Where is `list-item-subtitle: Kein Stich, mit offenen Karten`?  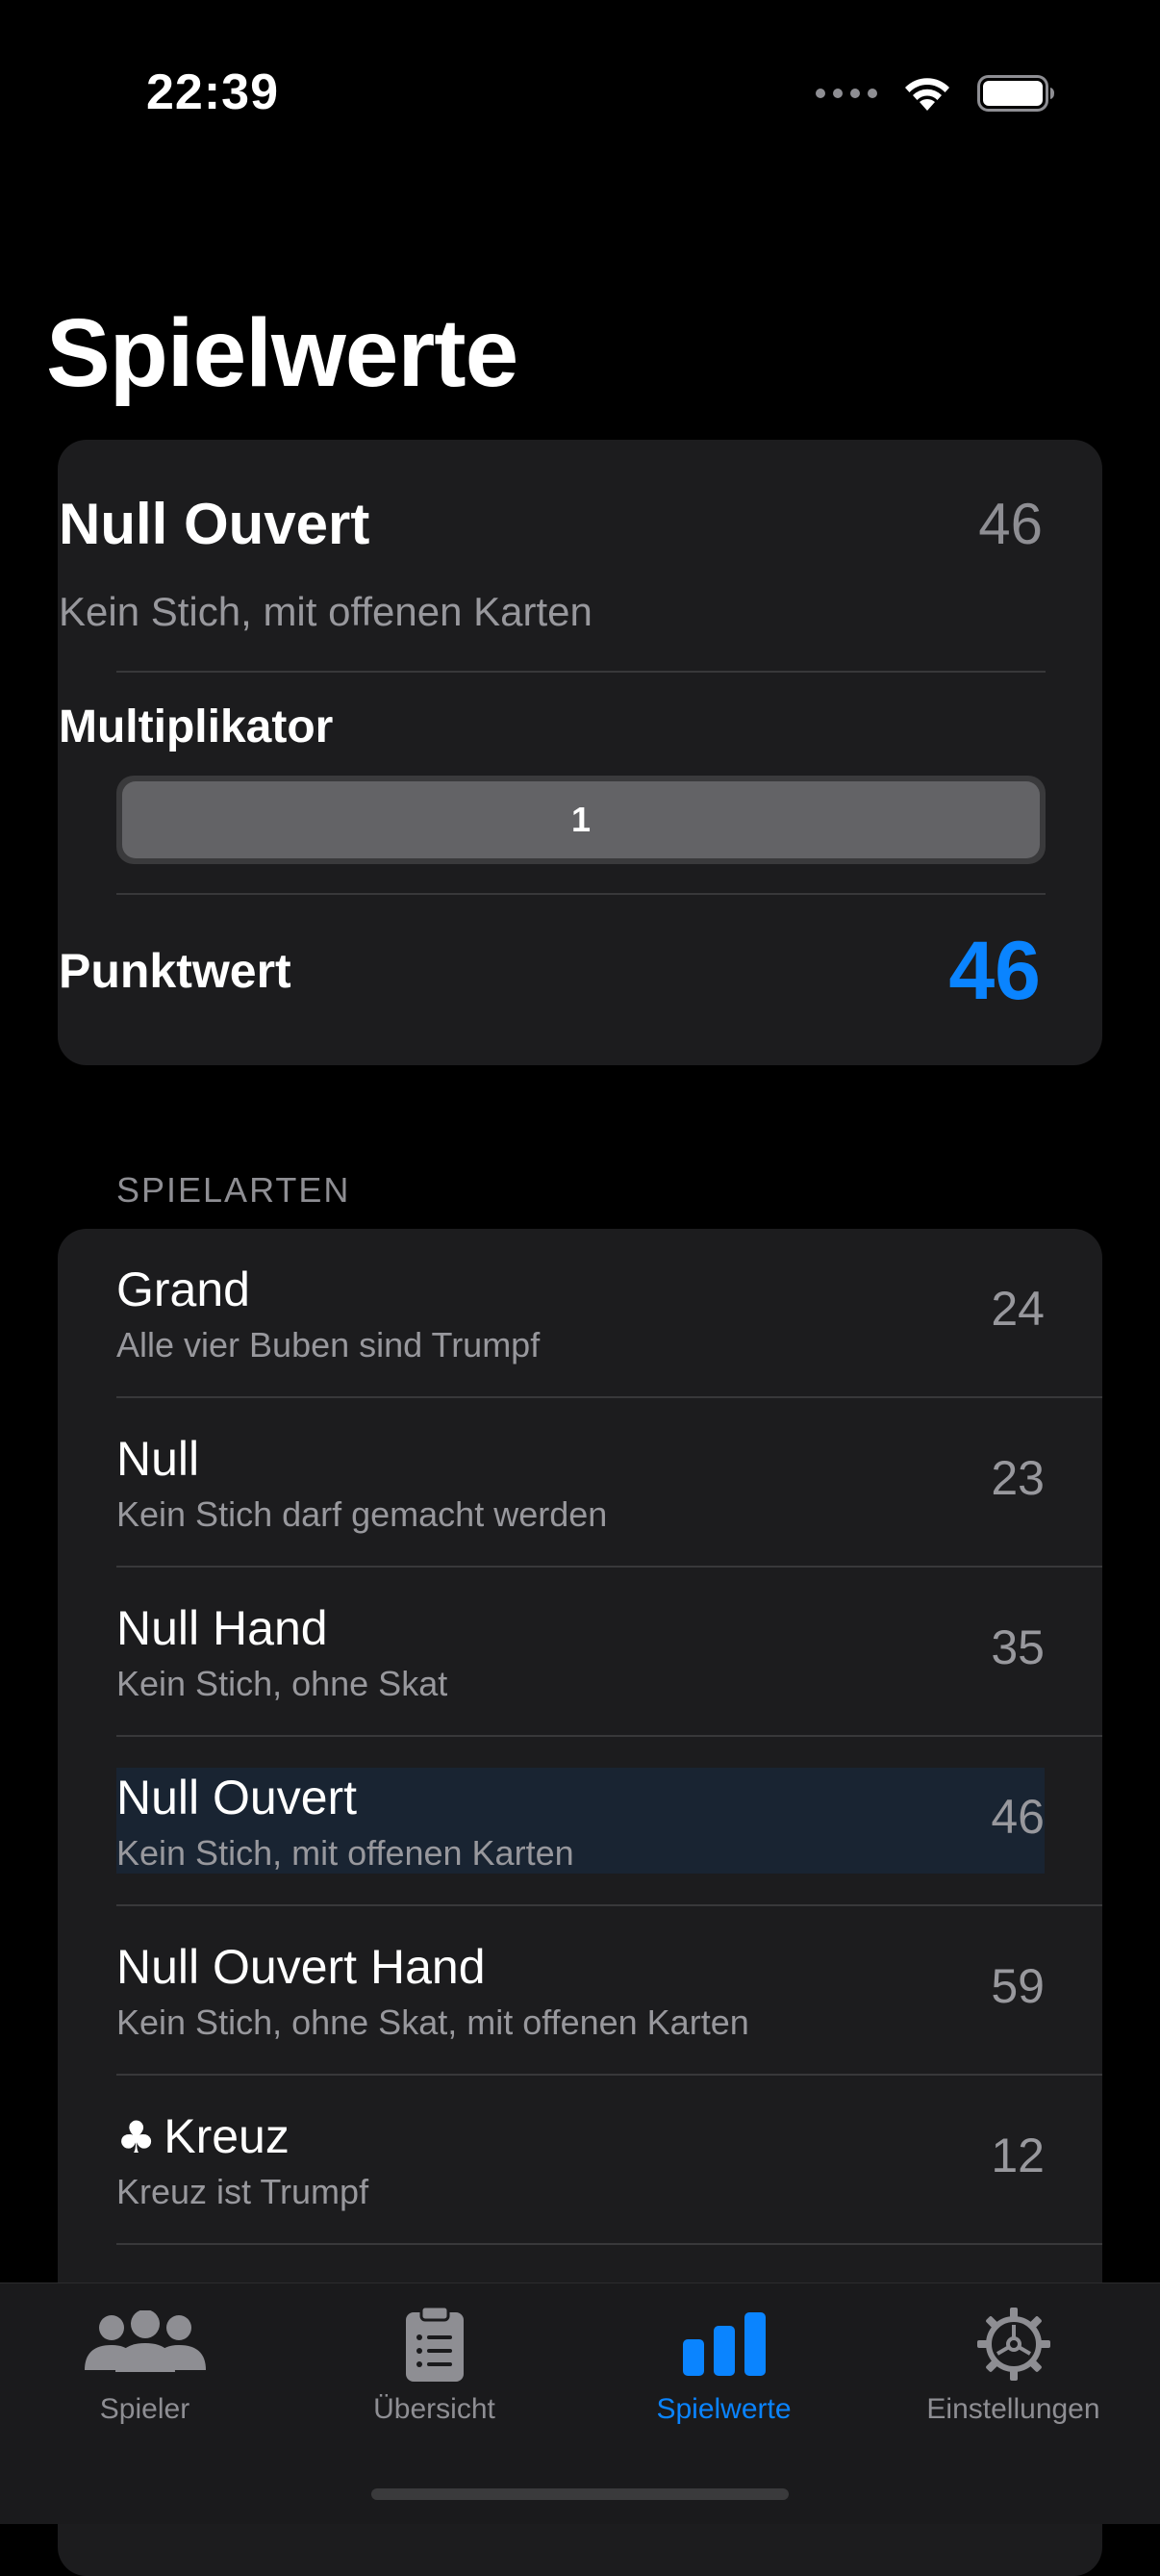 list-item-subtitle: Kein Stich, mit offenen Karten is located at coordinates (345, 1853).